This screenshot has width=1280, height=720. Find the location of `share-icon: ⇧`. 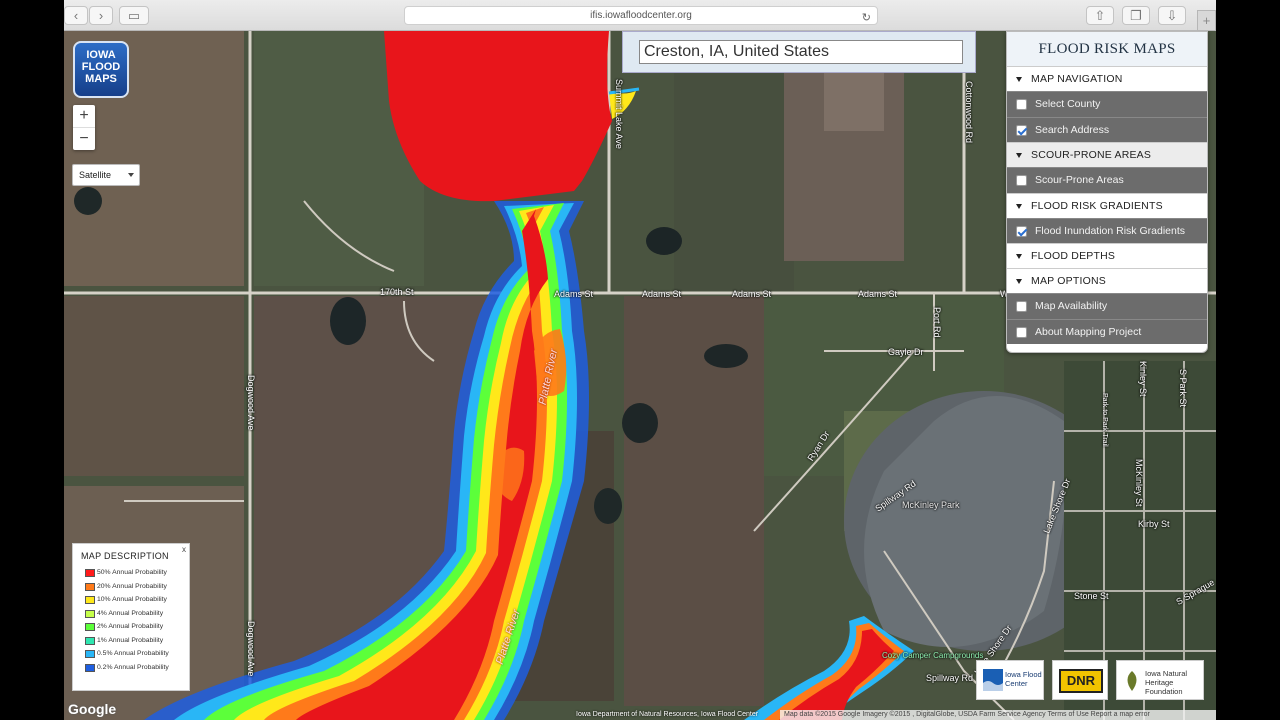

share-icon: ⇧ is located at coordinates (1100, 15).